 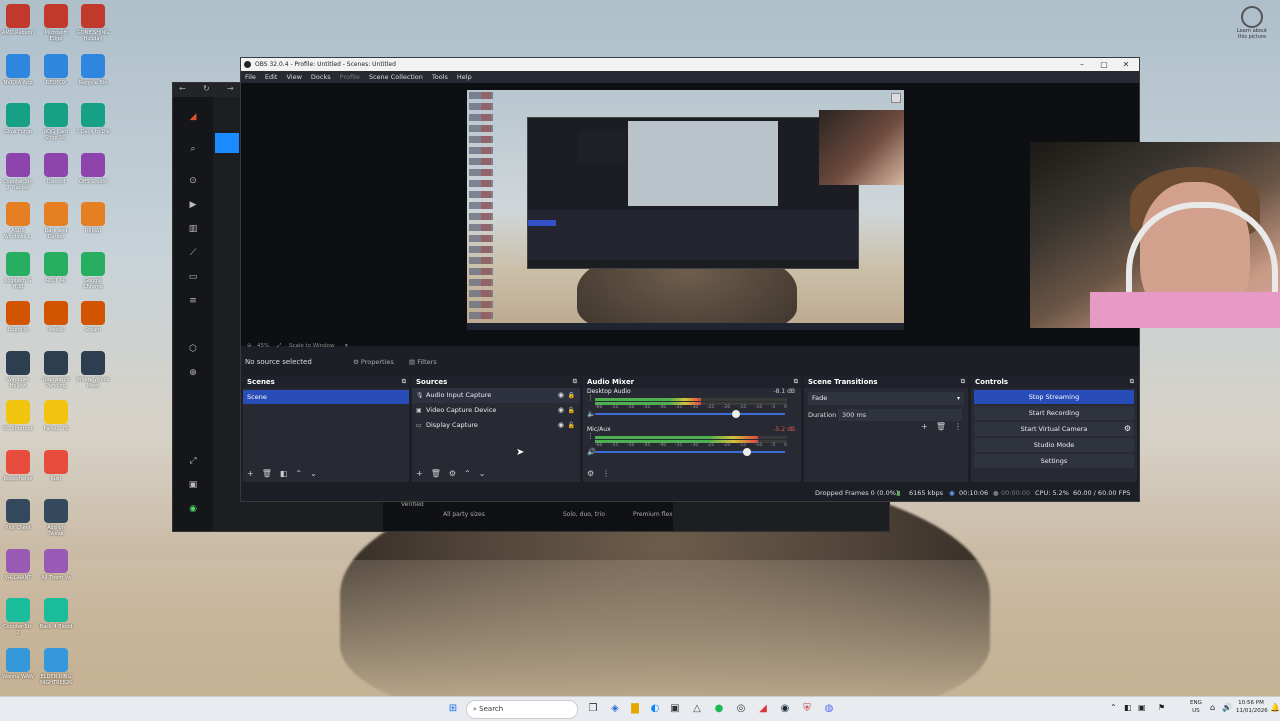 What do you see at coordinates (193, 485) in the screenshot?
I see `bag-icon: ▣` at bounding box center [193, 485].